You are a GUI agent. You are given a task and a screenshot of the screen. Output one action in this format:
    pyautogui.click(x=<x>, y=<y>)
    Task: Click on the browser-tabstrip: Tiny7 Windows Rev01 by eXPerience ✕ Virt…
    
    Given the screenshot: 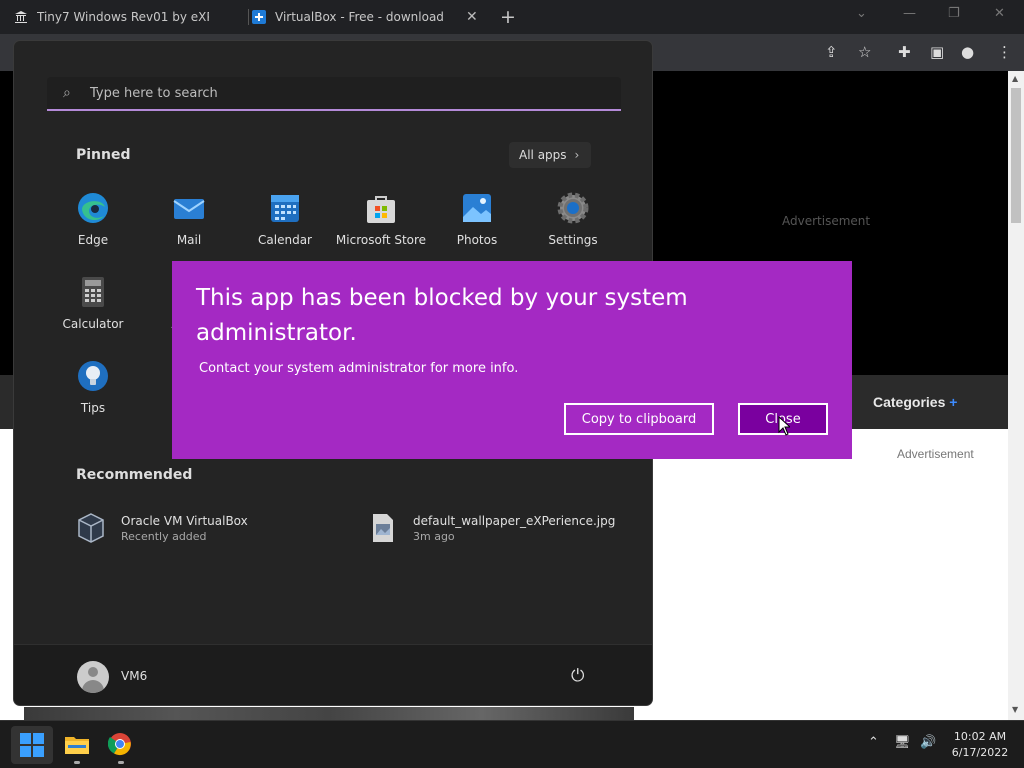 What is the action you would take?
    pyautogui.click(x=512, y=17)
    